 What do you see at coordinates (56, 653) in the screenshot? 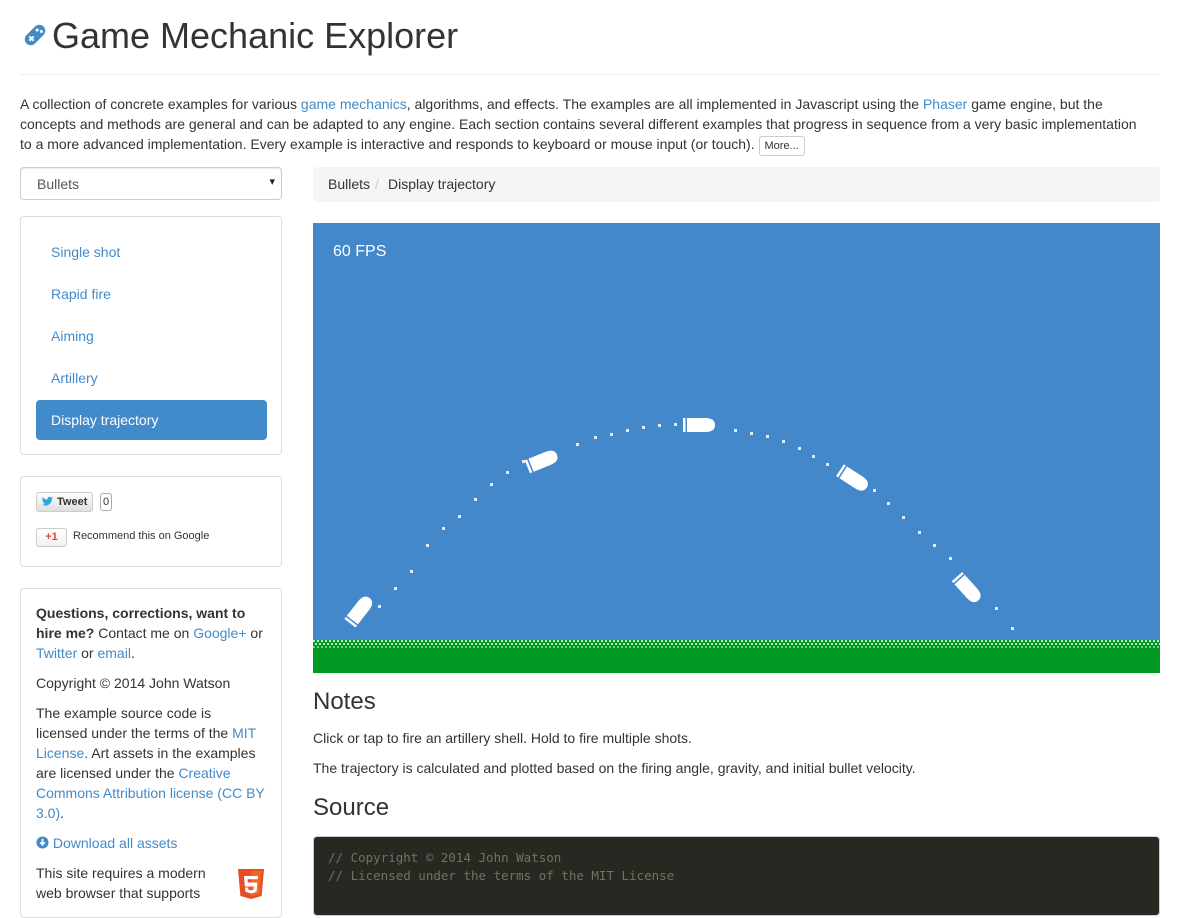
I see `twitter-link: Twitter` at bounding box center [56, 653].